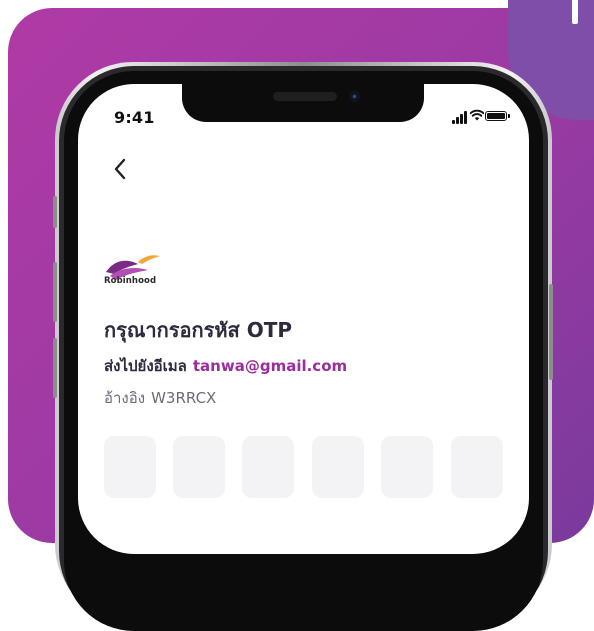 This screenshot has height=631, width=594. Describe the element at coordinates (55, 368) in the screenshot. I see `phone-volume-down-button` at that location.